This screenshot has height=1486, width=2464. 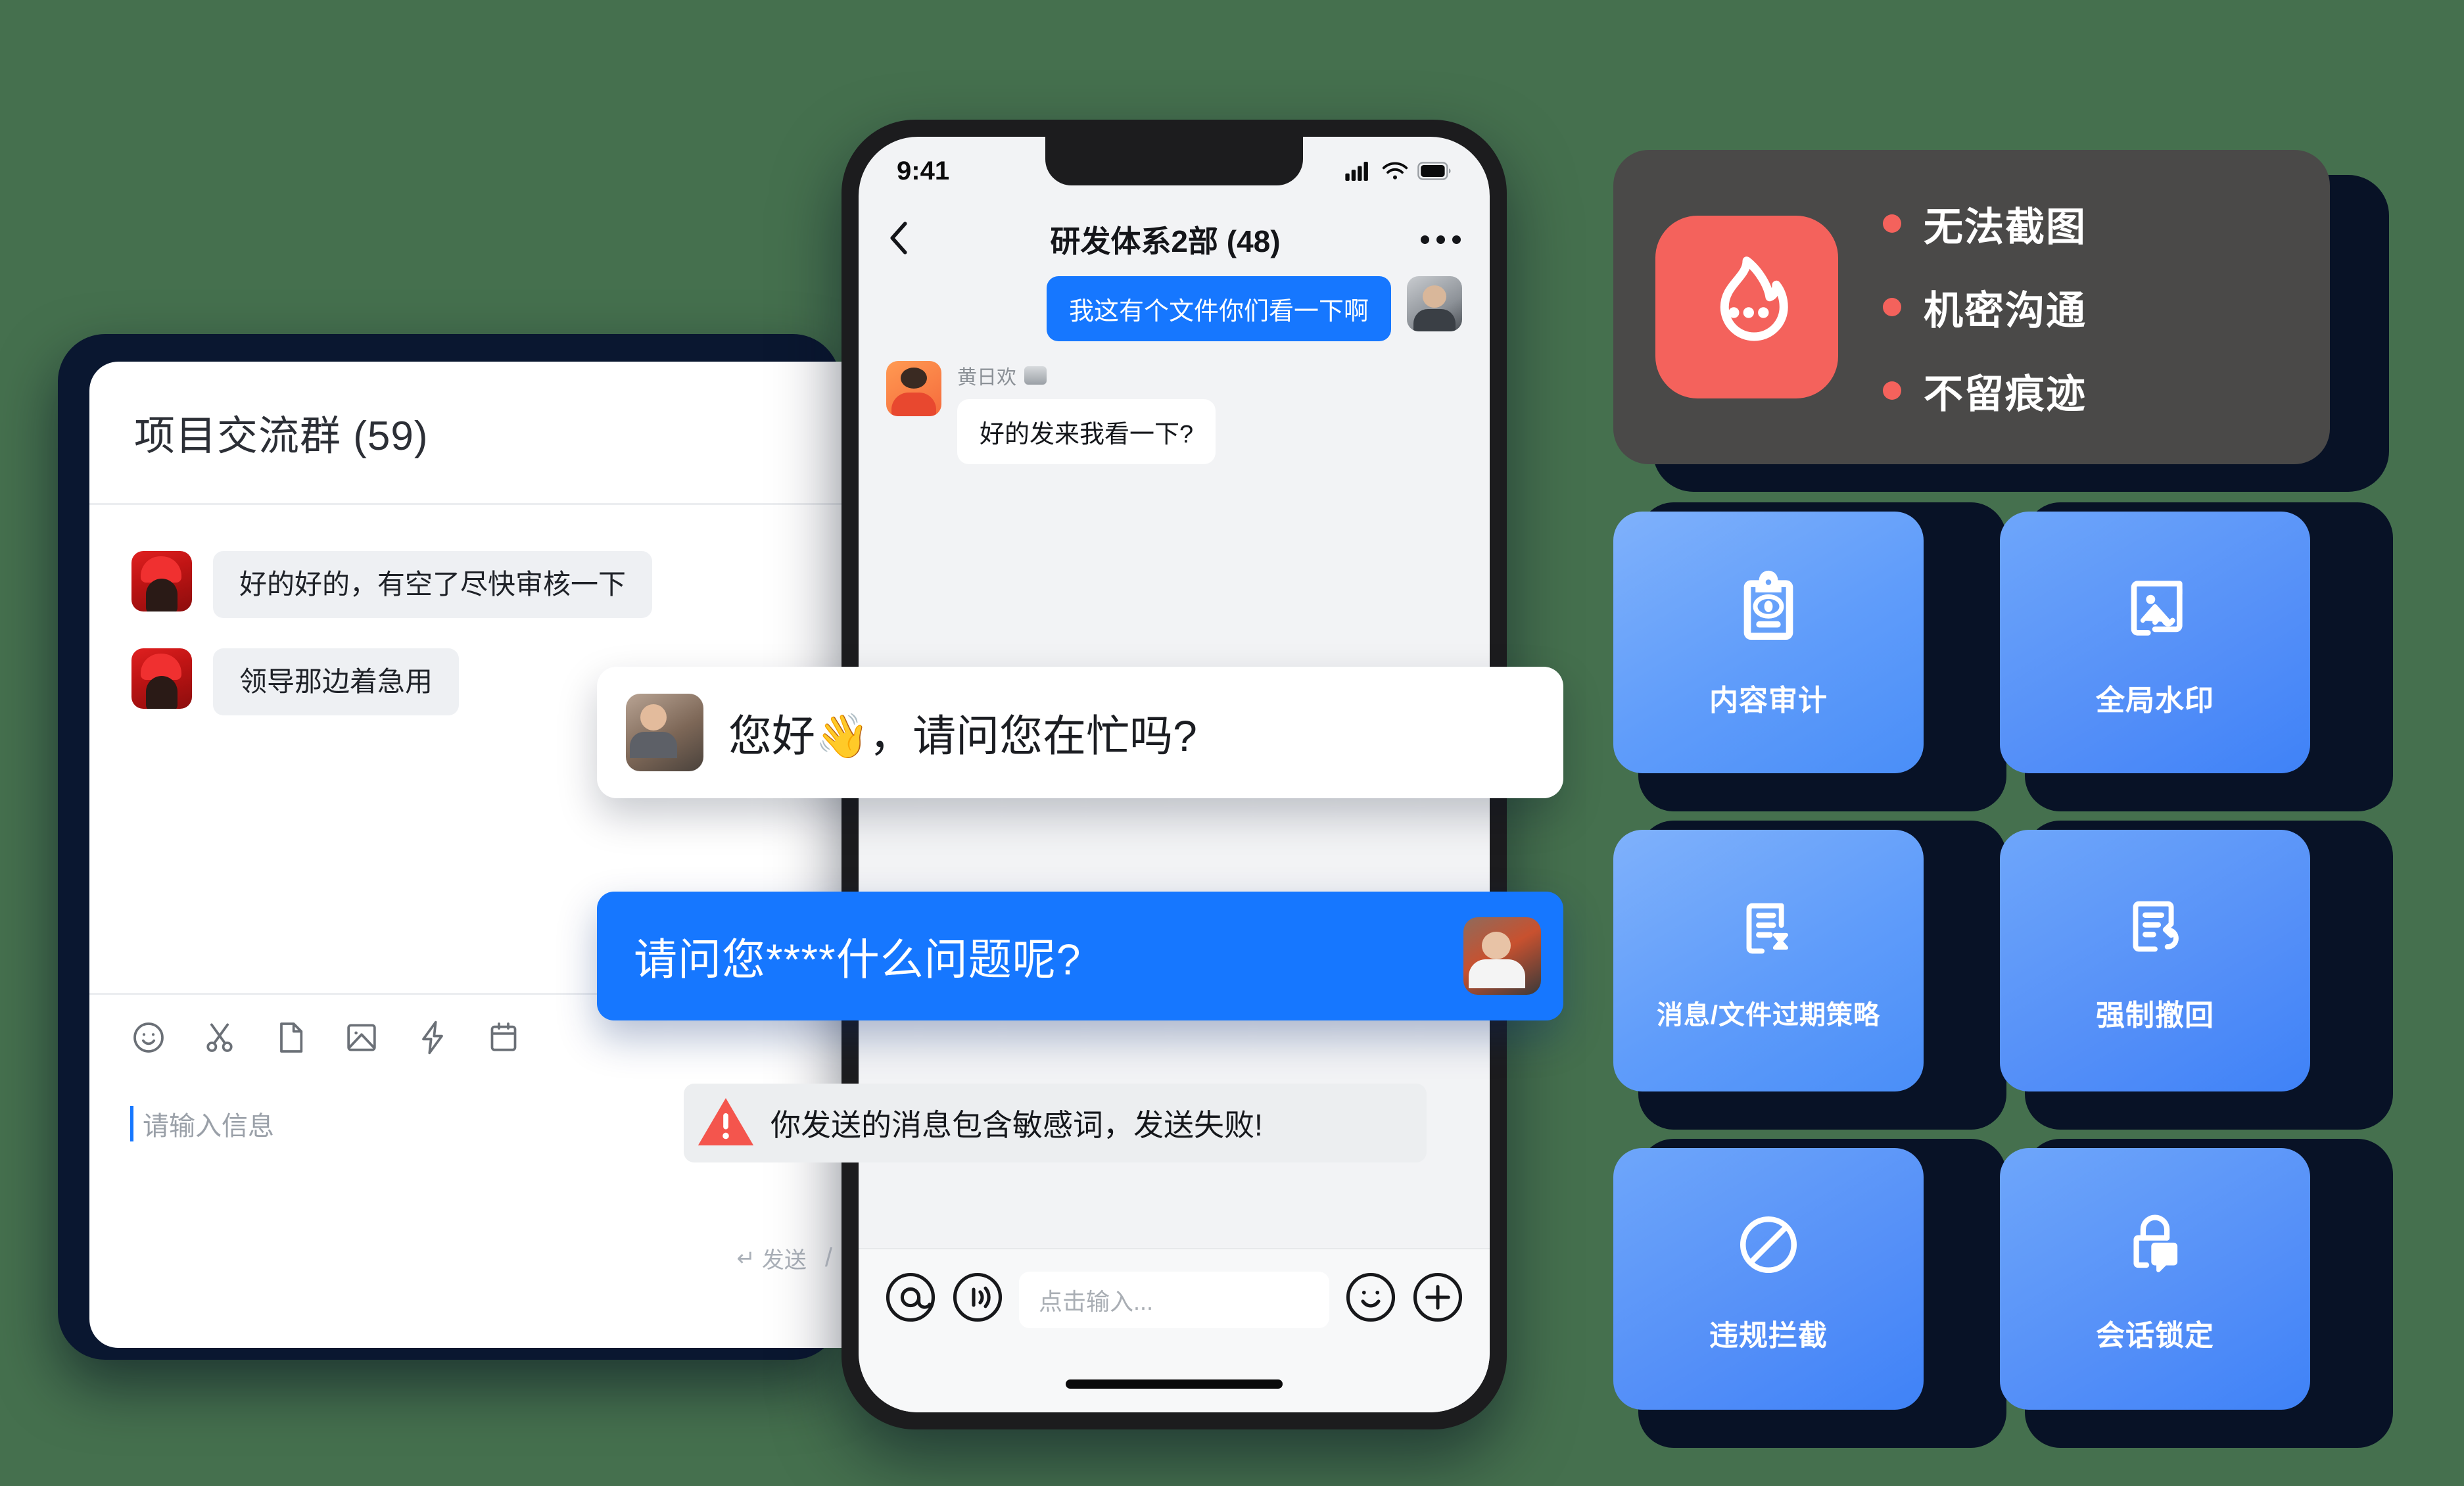 I want to click on sender-name: 黄日欢, so click(x=986, y=378).